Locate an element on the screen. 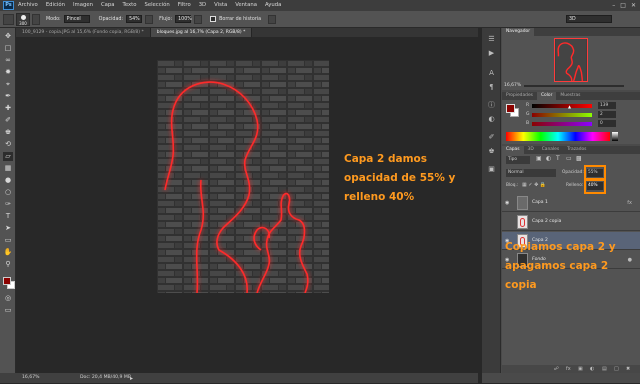  zoom-readout: 16,67% is located at coordinates (31, 378).